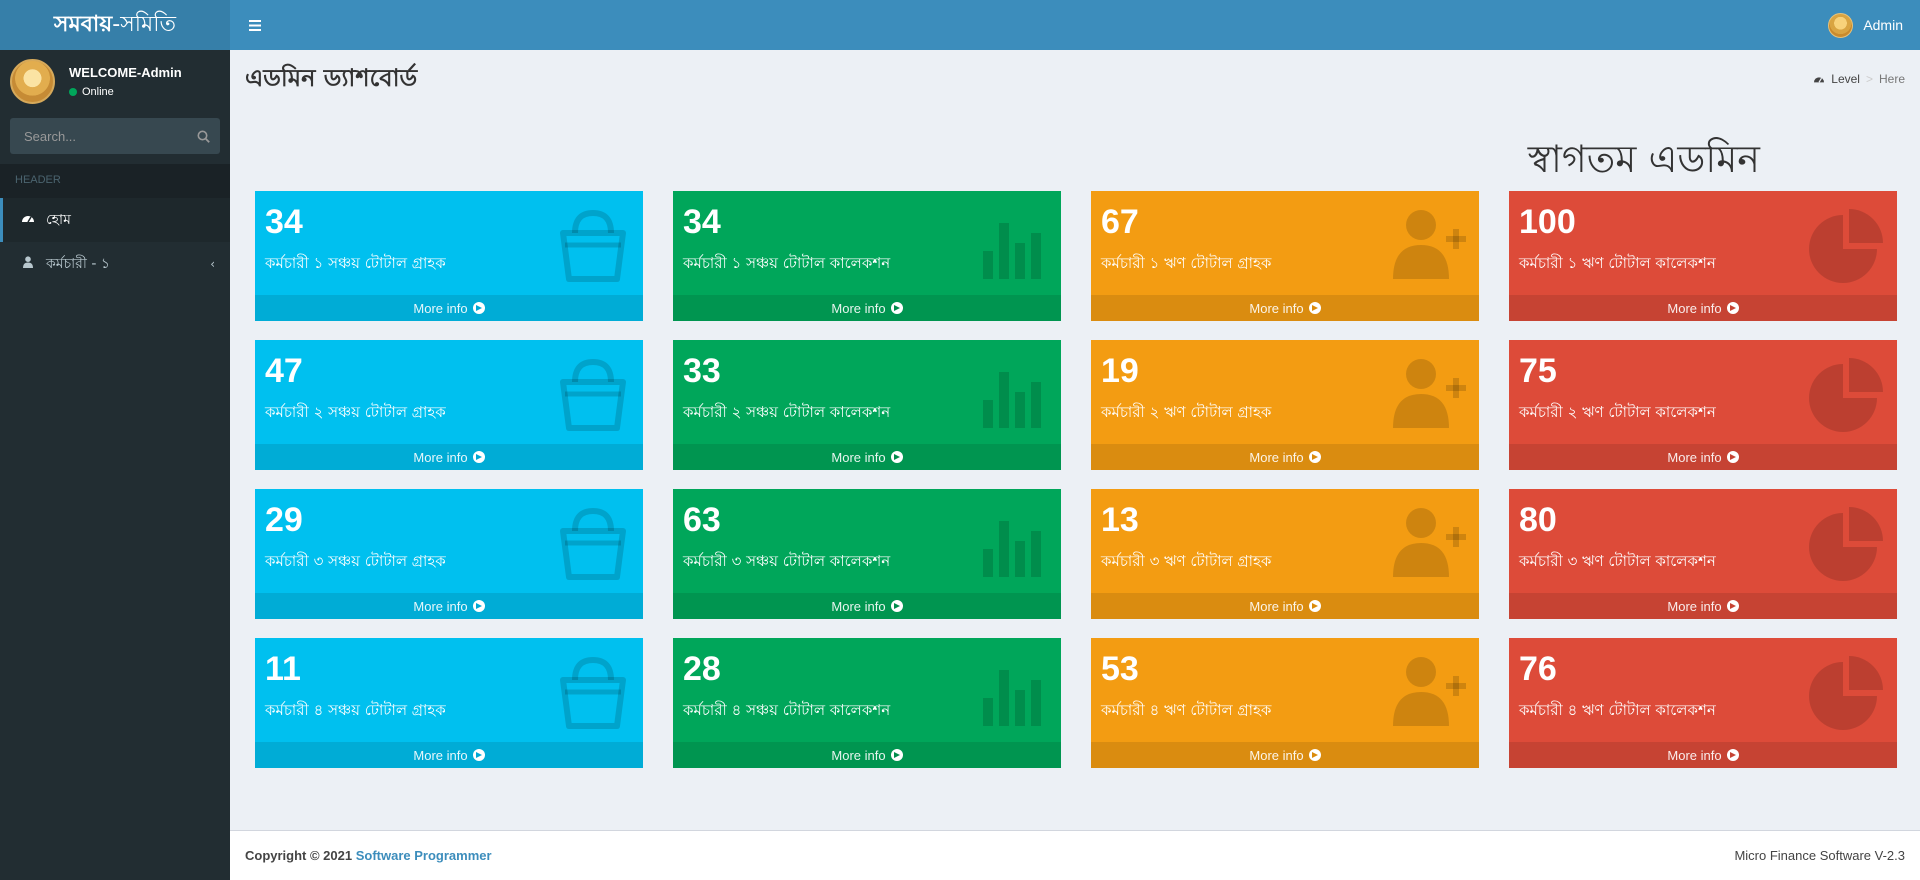 The image size is (1920, 880). What do you see at coordinates (28, 220) in the screenshot?
I see `dashboard-icon` at bounding box center [28, 220].